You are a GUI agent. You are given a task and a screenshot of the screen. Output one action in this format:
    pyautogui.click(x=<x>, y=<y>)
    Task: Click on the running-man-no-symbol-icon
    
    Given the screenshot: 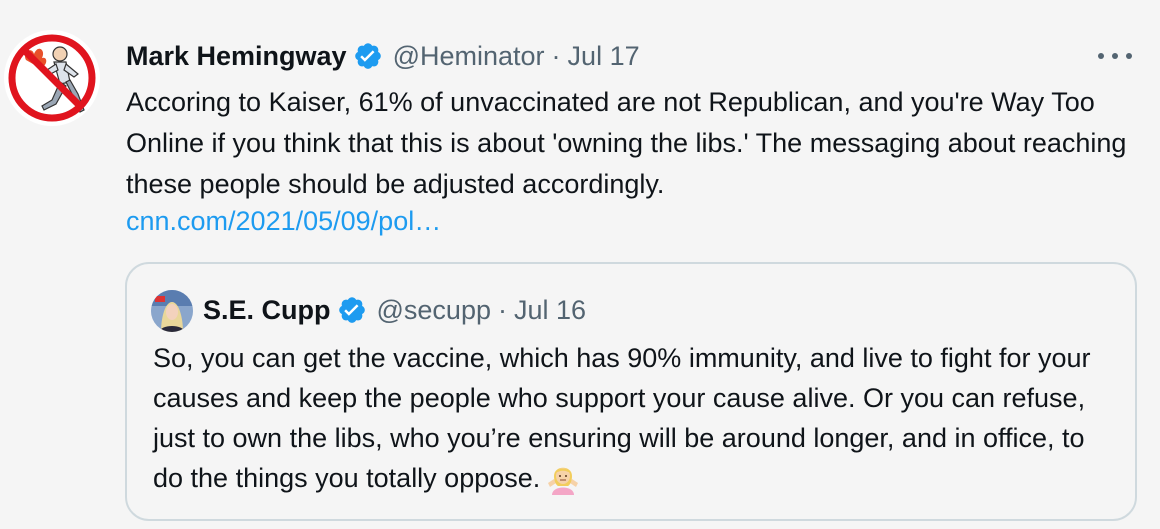 What is the action you would take?
    pyautogui.click(x=52, y=78)
    